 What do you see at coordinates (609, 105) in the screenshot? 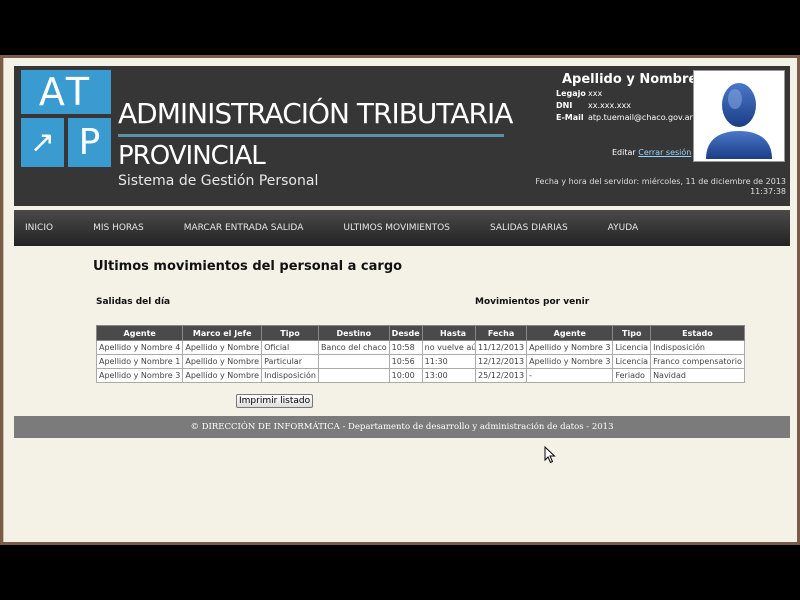
I see `dni-value: xx.xxx.xxx` at bounding box center [609, 105].